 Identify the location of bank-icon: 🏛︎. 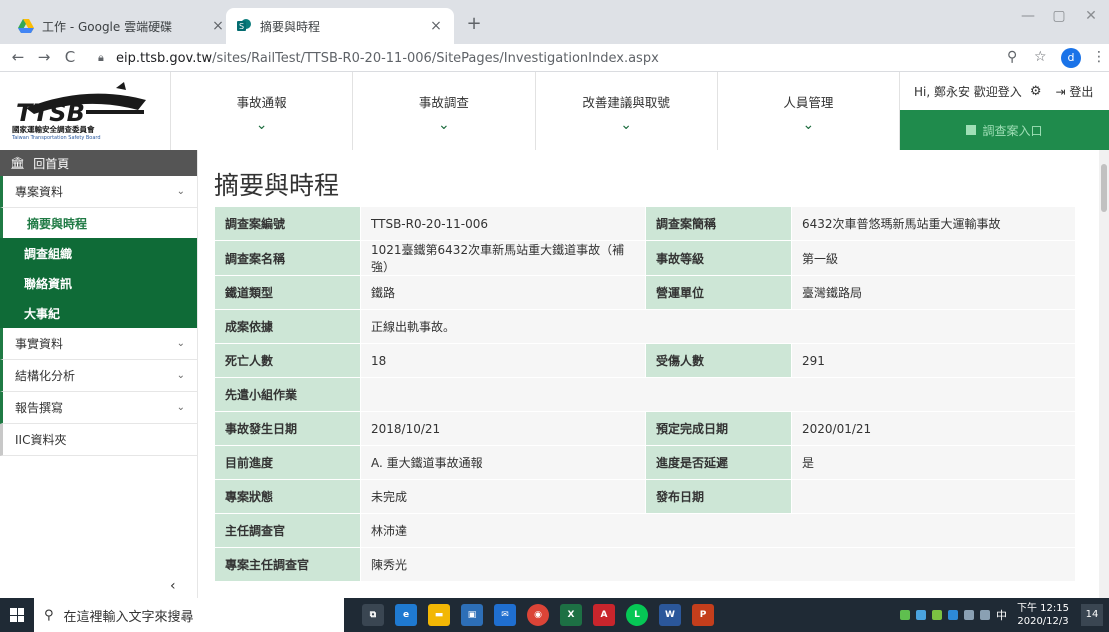
(18, 163).